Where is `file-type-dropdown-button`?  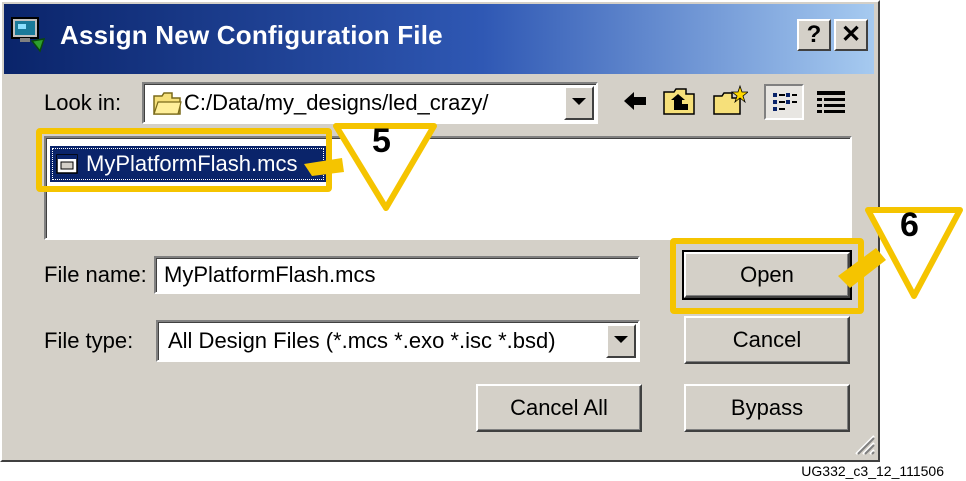 file-type-dropdown-button is located at coordinates (621, 341).